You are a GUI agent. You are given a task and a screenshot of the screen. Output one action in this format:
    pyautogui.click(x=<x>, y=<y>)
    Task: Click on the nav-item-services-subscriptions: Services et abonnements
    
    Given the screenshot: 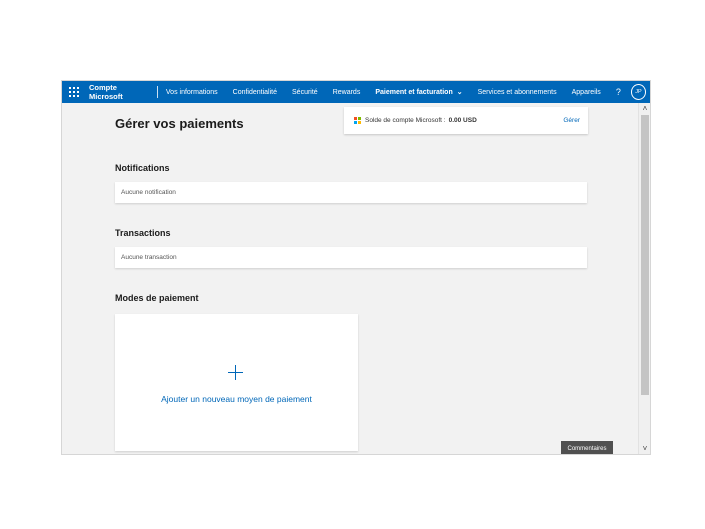 What is the action you would take?
    pyautogui.click(x=517, y=92)
    